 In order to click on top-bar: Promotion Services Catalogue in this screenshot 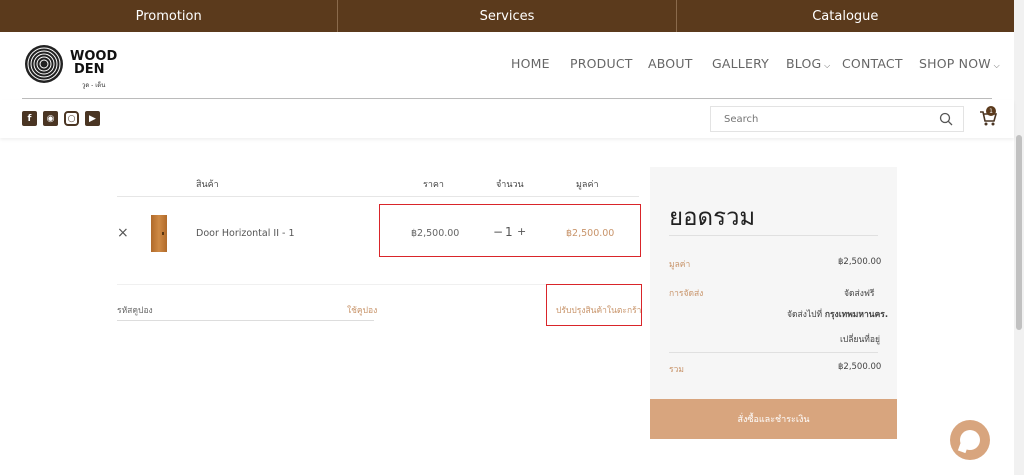, I will do `click(507, 16)`.